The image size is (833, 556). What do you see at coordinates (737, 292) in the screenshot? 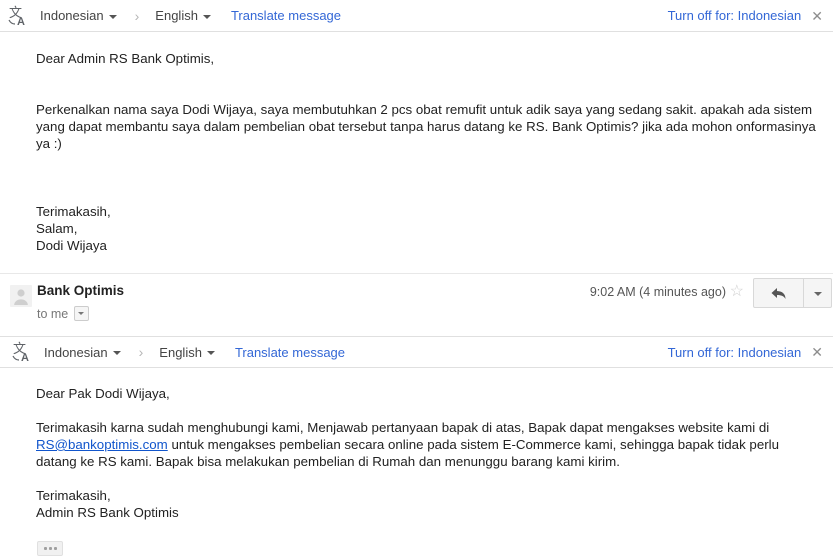
I see `star-icon: ☆` at bounding box center [737, 292].